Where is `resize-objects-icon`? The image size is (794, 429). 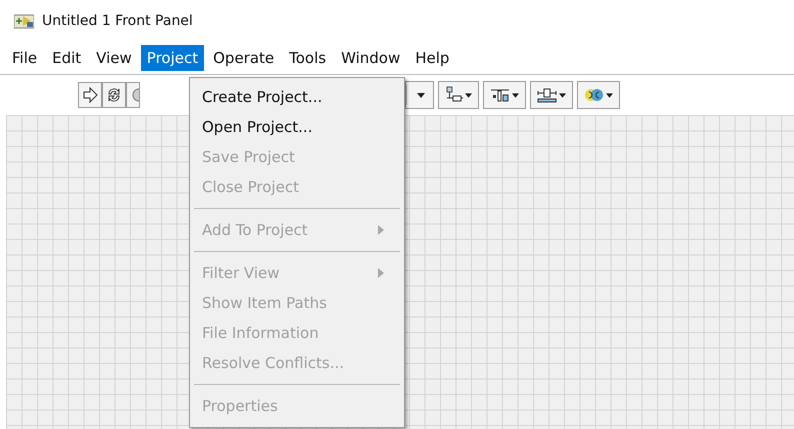
resize-objects-icon is located at coordinates (547, 95).